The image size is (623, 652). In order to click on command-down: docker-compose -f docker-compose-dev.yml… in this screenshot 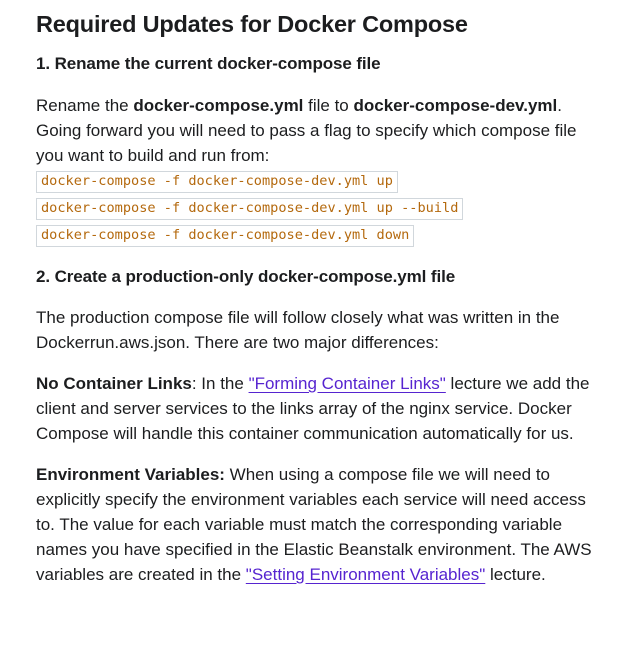, I will do `click(225, 235)`.